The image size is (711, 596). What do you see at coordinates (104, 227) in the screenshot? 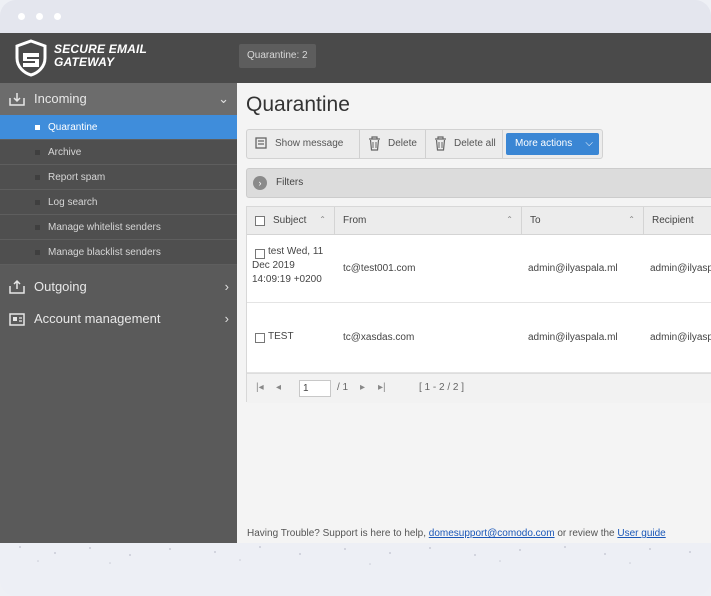
I see `sidebar-item-label: Manage whitelist senders` at bounding box center [104, 227].